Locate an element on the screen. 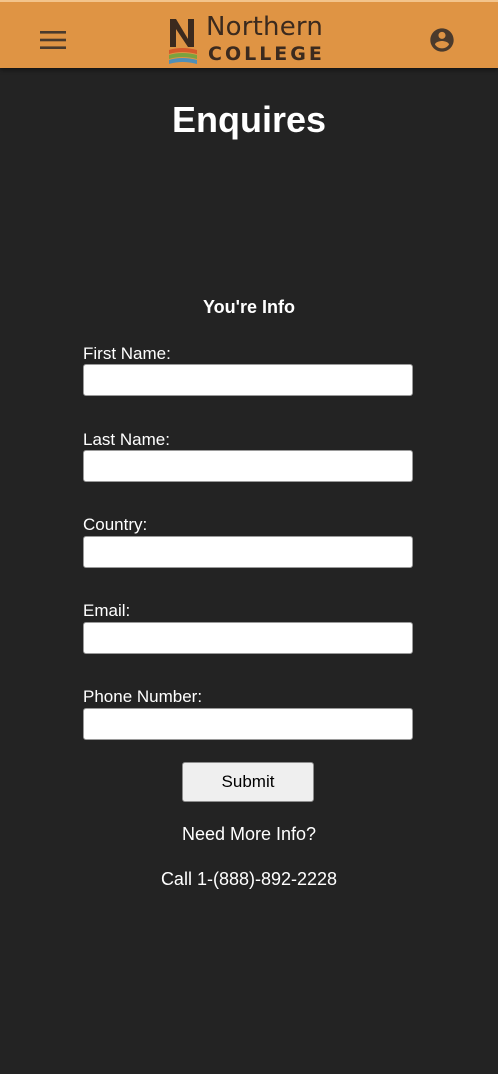  email-input is located at coordinates (248, 638).